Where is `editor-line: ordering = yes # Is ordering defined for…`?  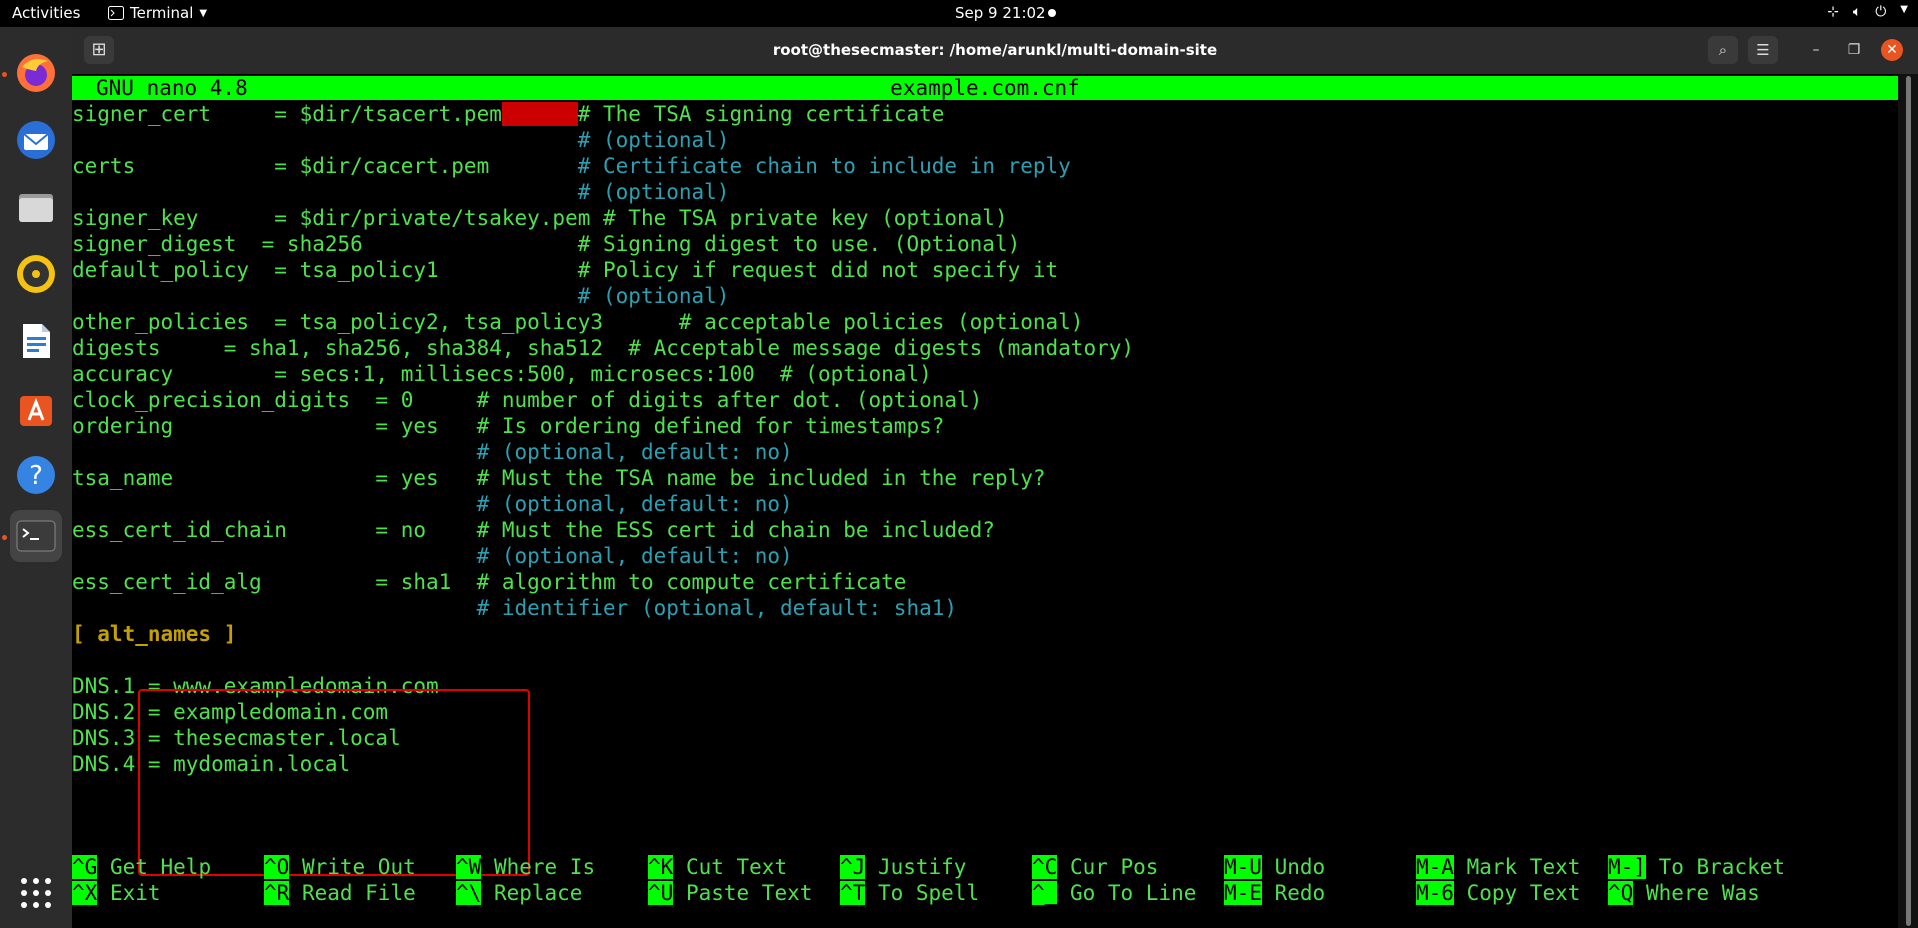 editor-line: ordering = yes # Is ordering defined for… is located at coordinates (603, 426).